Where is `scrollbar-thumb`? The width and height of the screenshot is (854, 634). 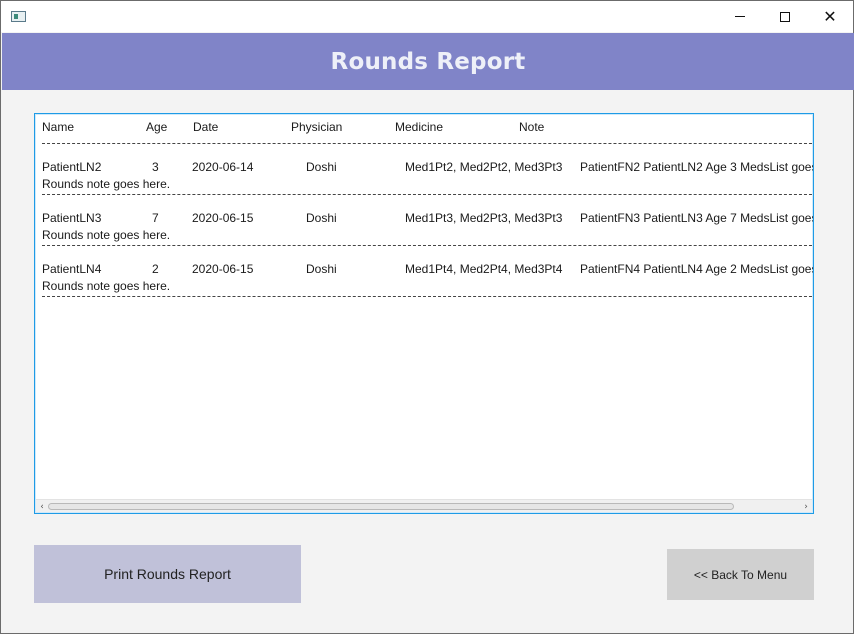
scrollbar-thumb is located at coordinates (391, 506).